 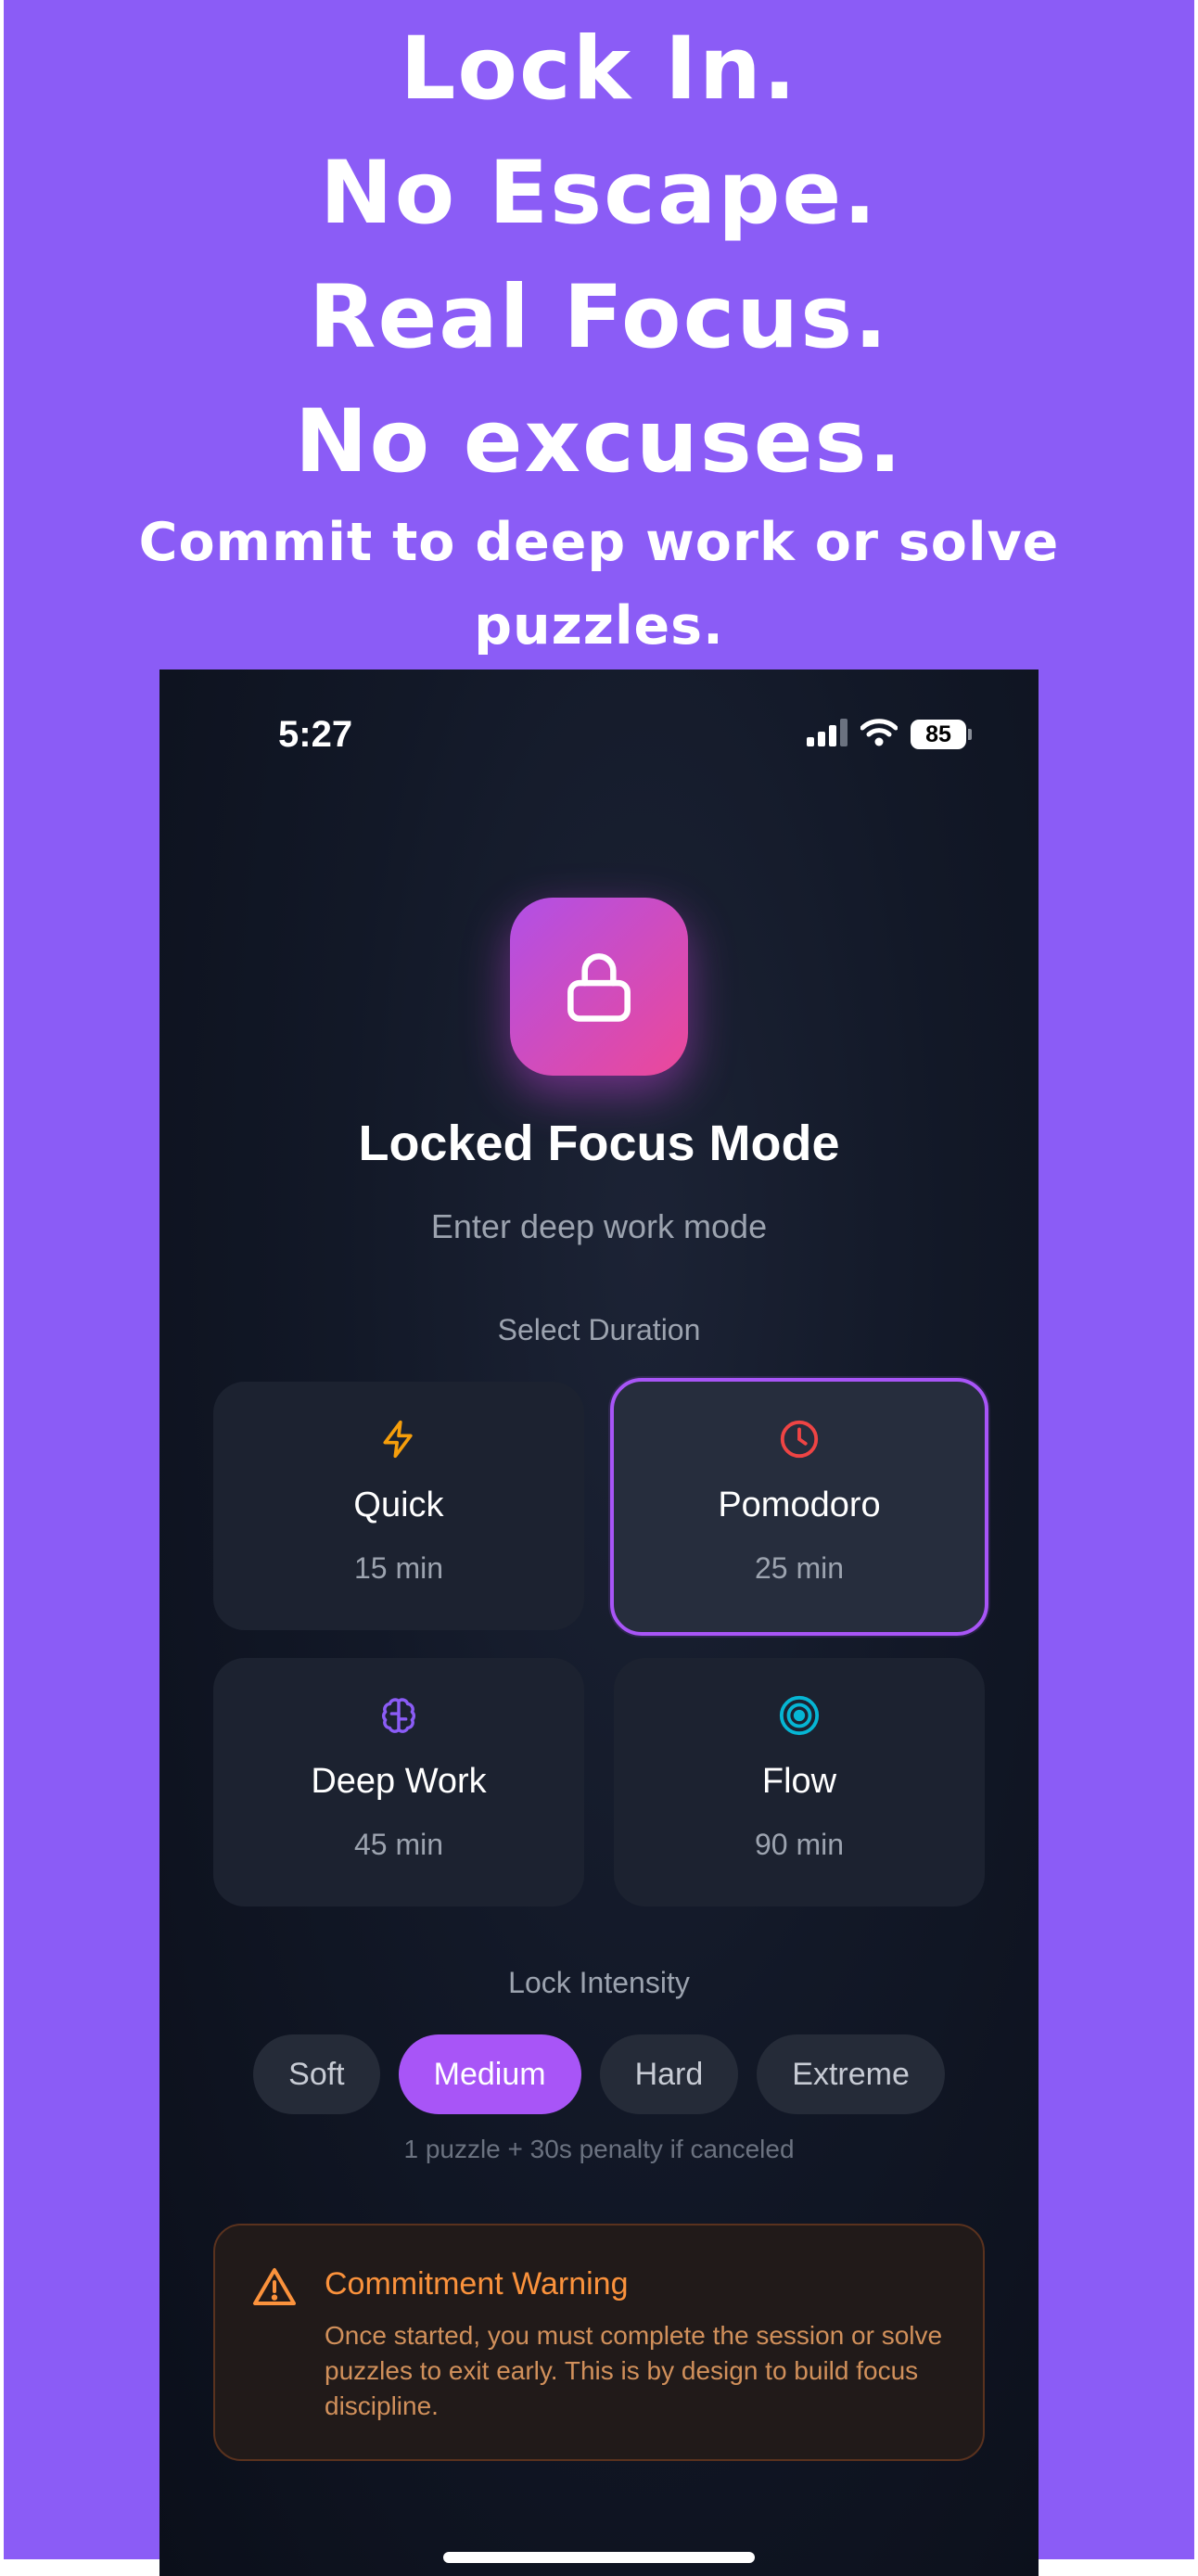 What do you see at coordinates (599, 585) in the screenshot?
I see `promo-subheadline: Commit to deep work or solve puzzles.` at bounding box center [599, 585].